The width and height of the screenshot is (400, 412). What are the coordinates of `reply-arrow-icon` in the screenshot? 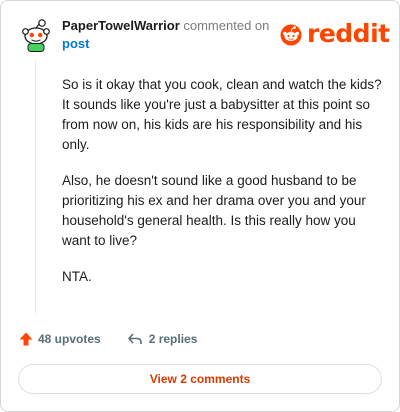 It's located at (134, 338).